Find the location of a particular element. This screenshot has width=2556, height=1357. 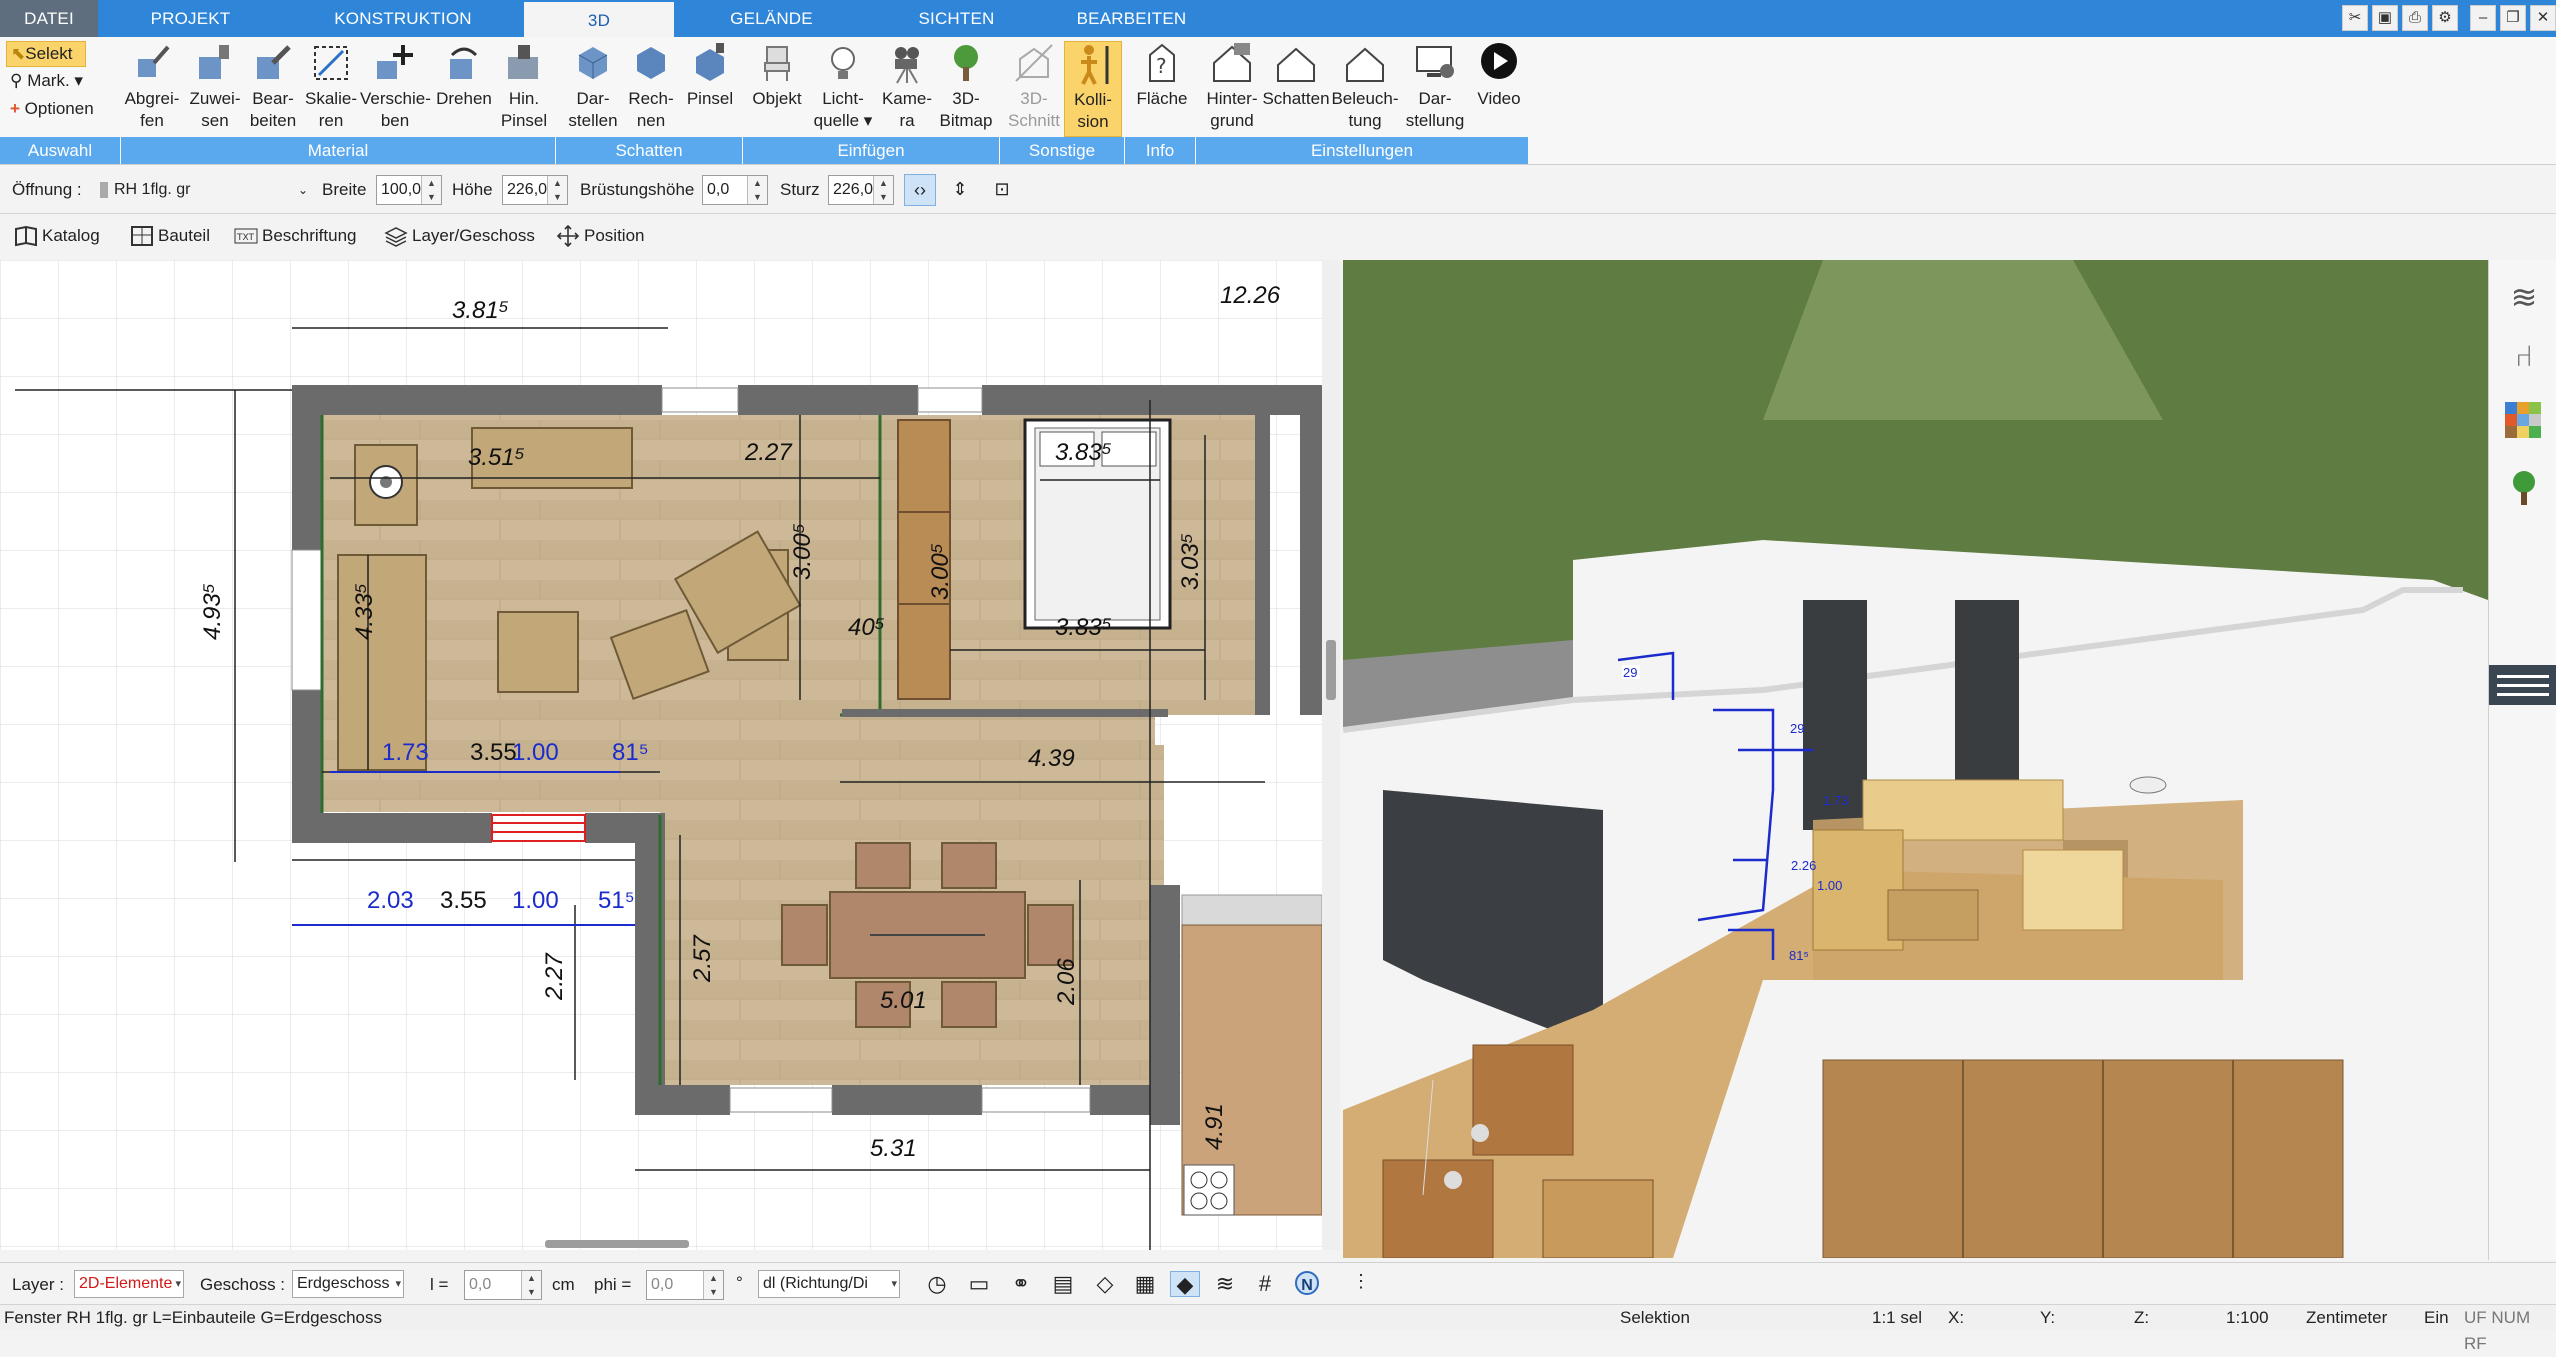

schatten-pinsel-button: Pinsel is located at coordinates (710, 75).